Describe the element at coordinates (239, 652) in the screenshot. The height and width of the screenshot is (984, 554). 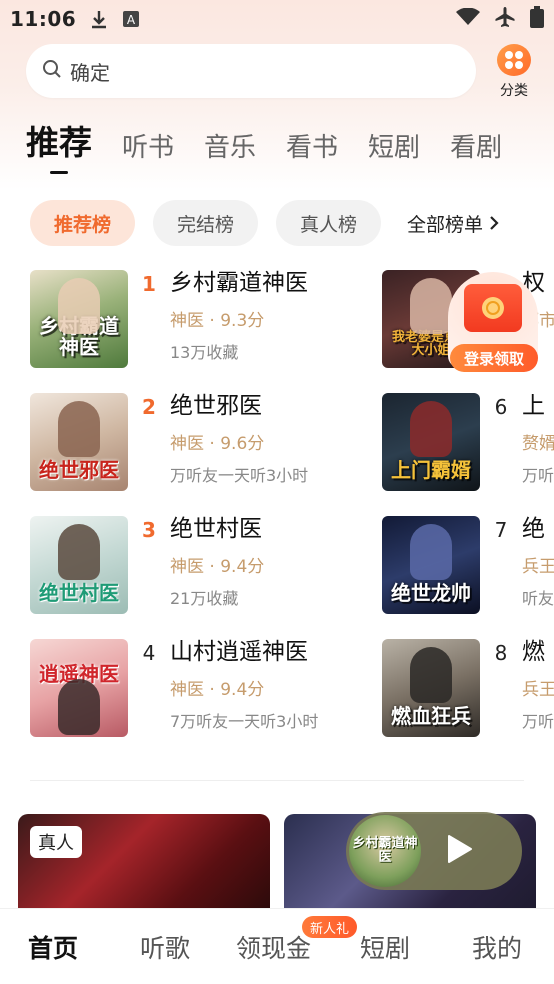
I see `book-title: 山村逍遥神医` at that location.